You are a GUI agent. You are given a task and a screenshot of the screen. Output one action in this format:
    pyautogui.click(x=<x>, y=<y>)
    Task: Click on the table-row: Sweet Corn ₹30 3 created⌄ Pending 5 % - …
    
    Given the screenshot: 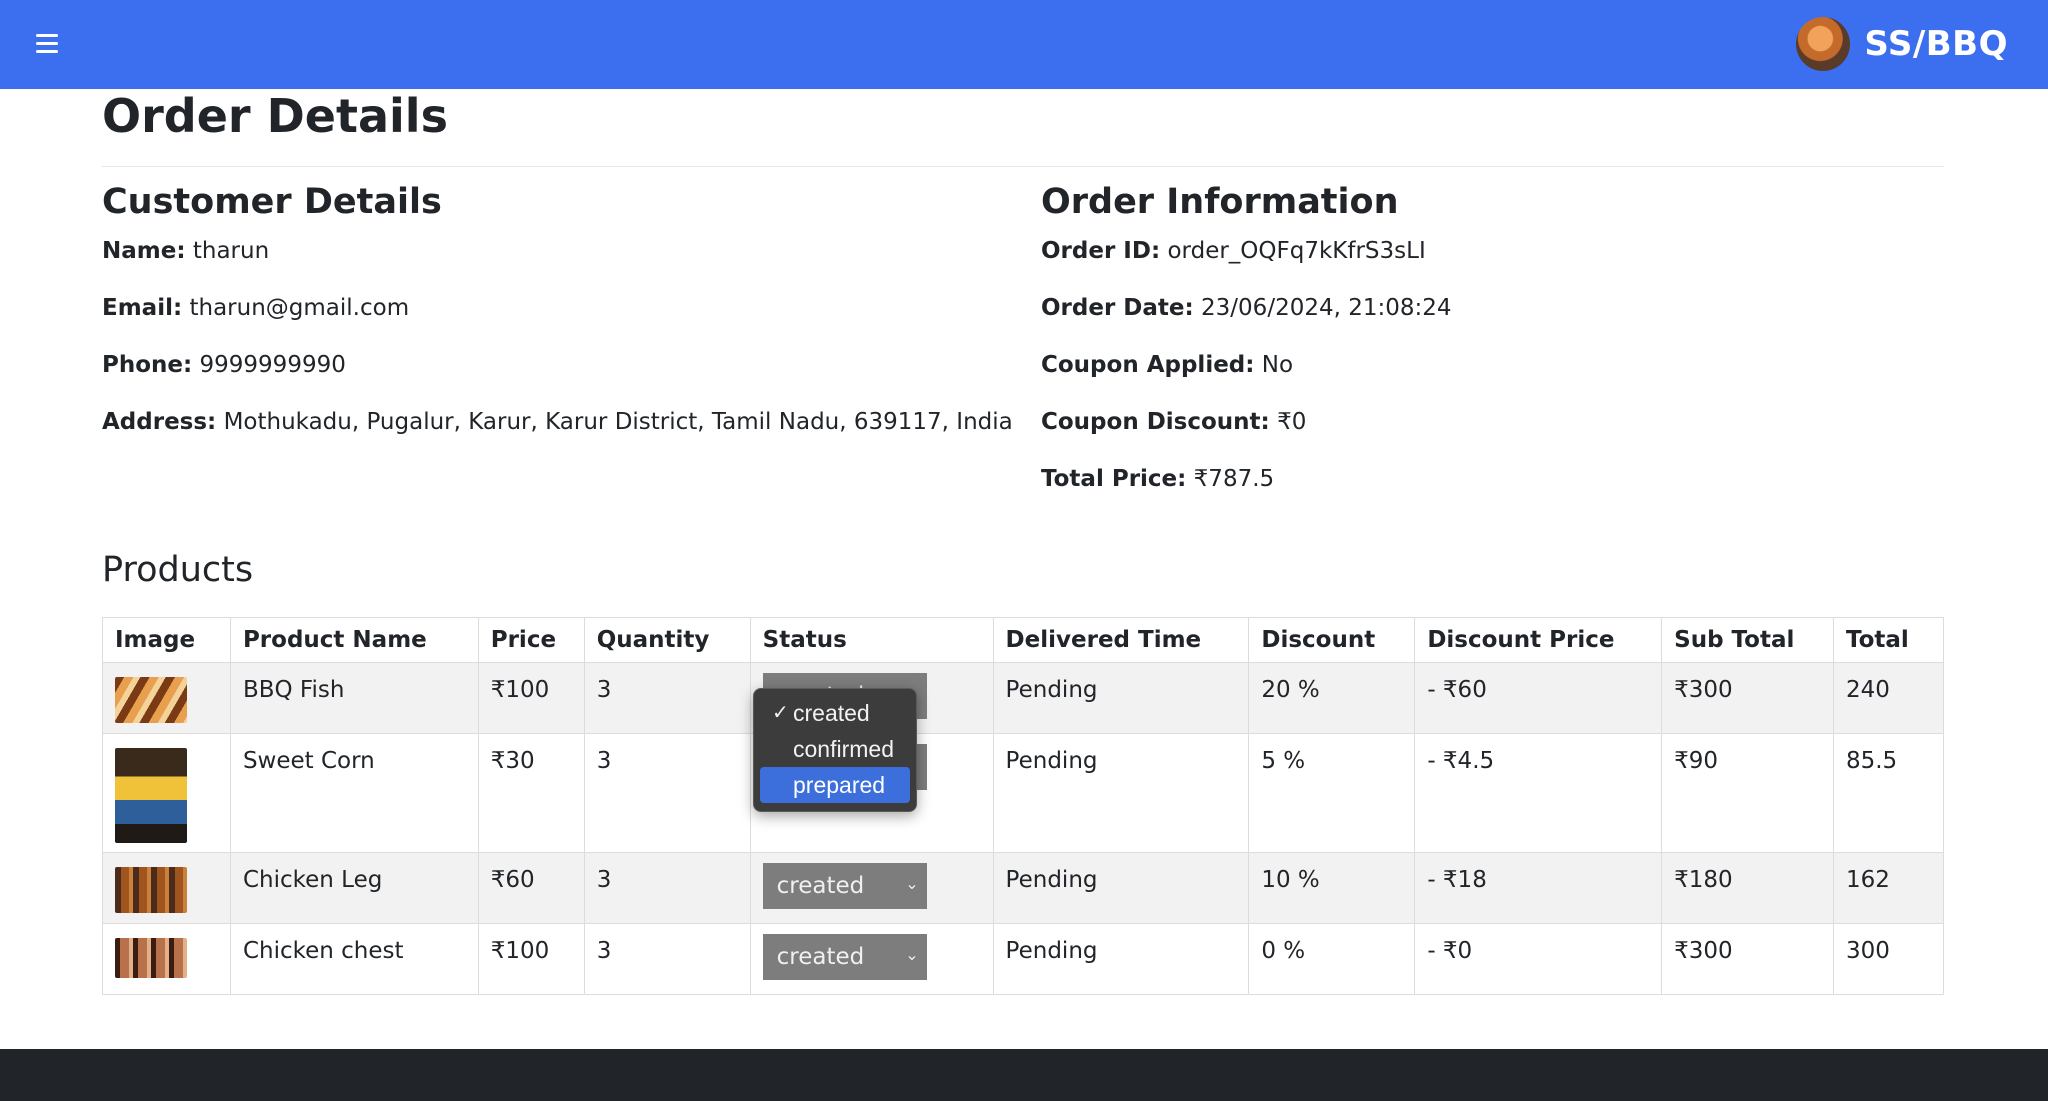 What is the action you would take?
    pyautogui.click(x=1023, y=793)
    